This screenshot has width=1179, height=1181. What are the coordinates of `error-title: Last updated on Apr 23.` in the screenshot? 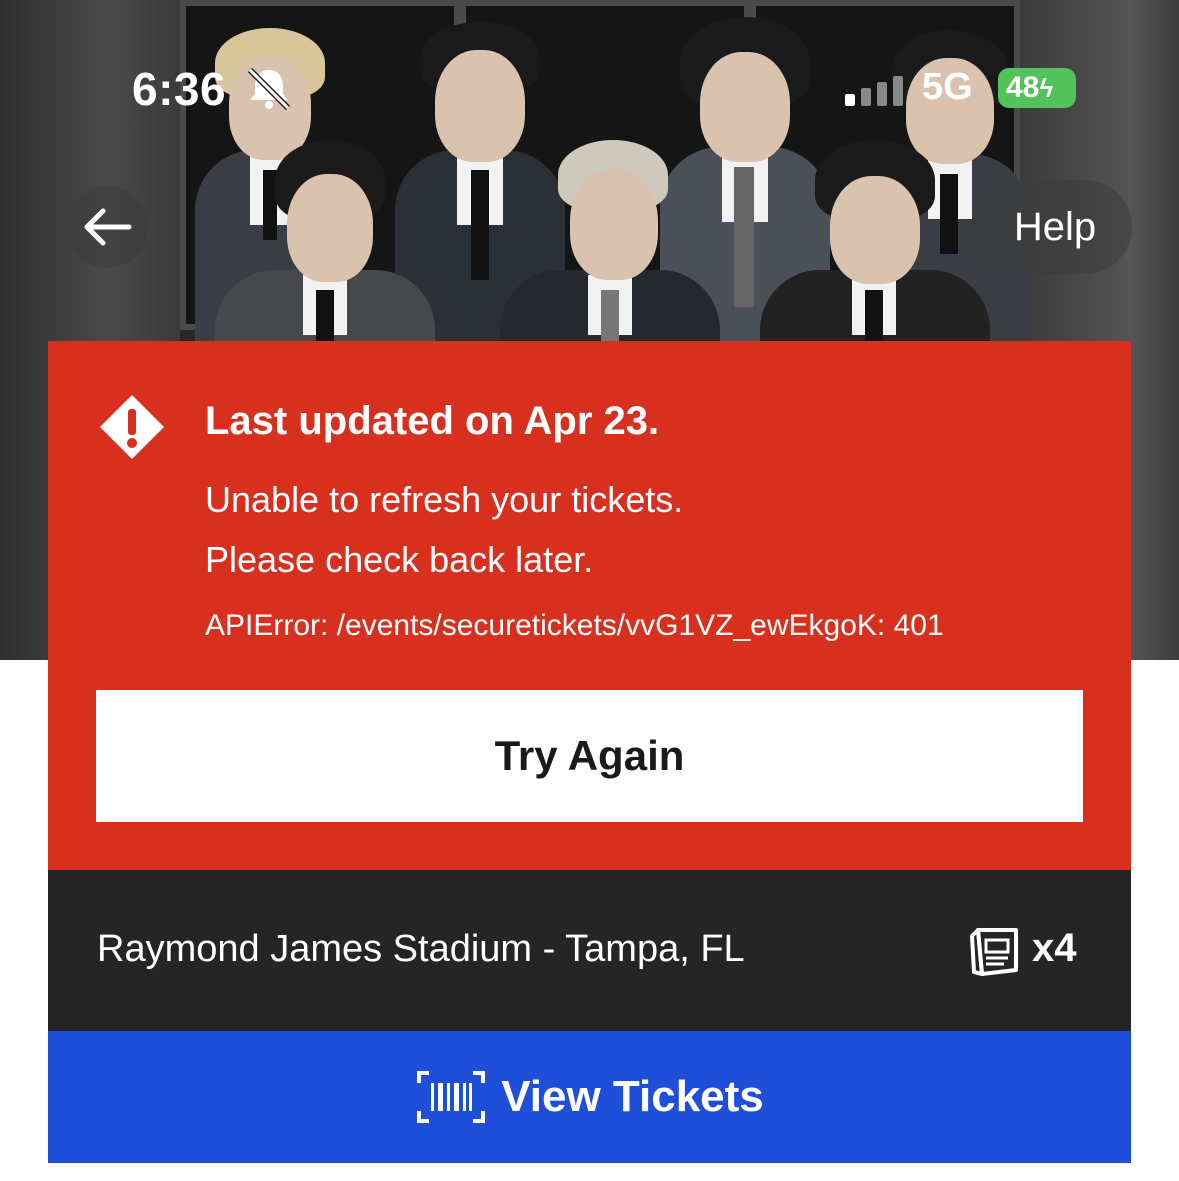 It's located at (432, 421).